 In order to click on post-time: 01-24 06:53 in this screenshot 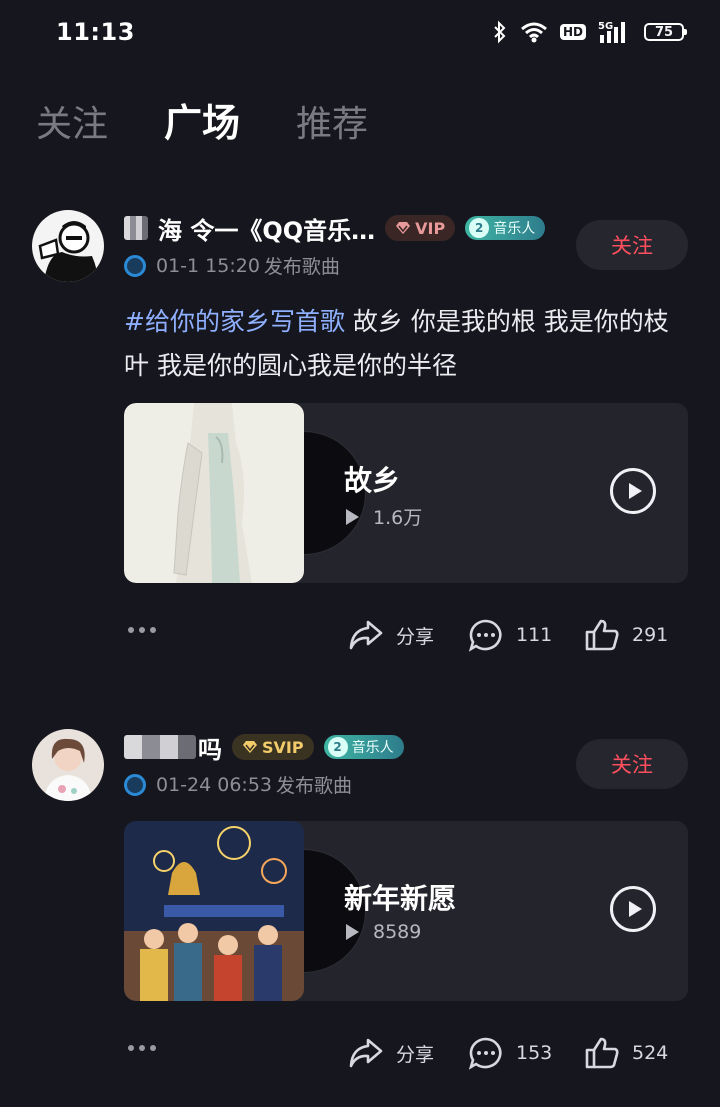, I will do `click(214, 784)`.